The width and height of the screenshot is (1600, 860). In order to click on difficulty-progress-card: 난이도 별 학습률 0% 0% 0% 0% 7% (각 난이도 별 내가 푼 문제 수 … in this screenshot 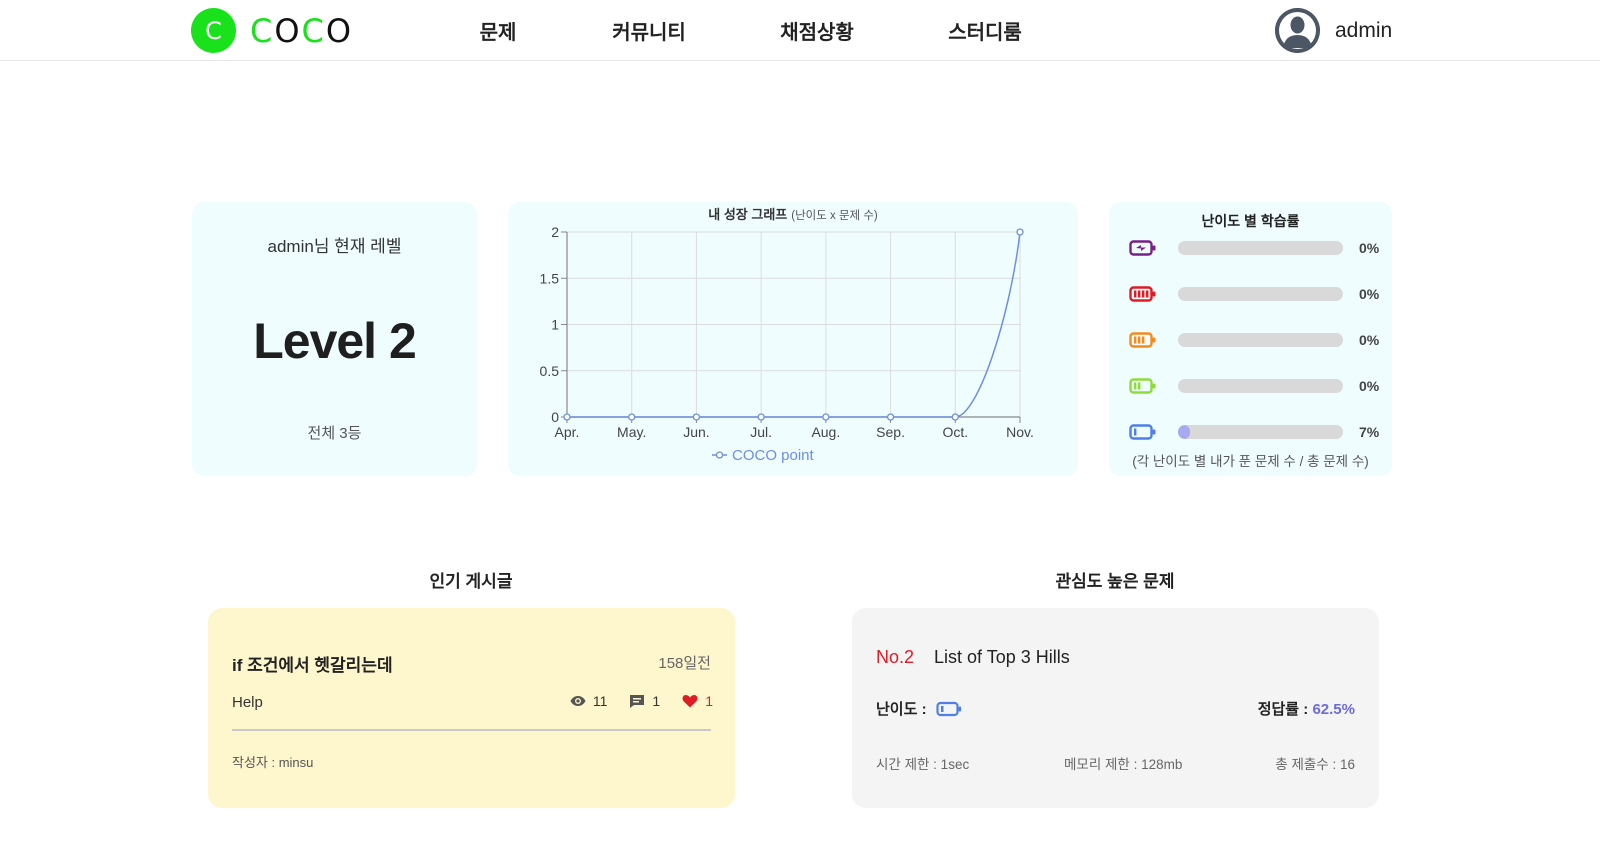, I will do `click(1250, 339)`.